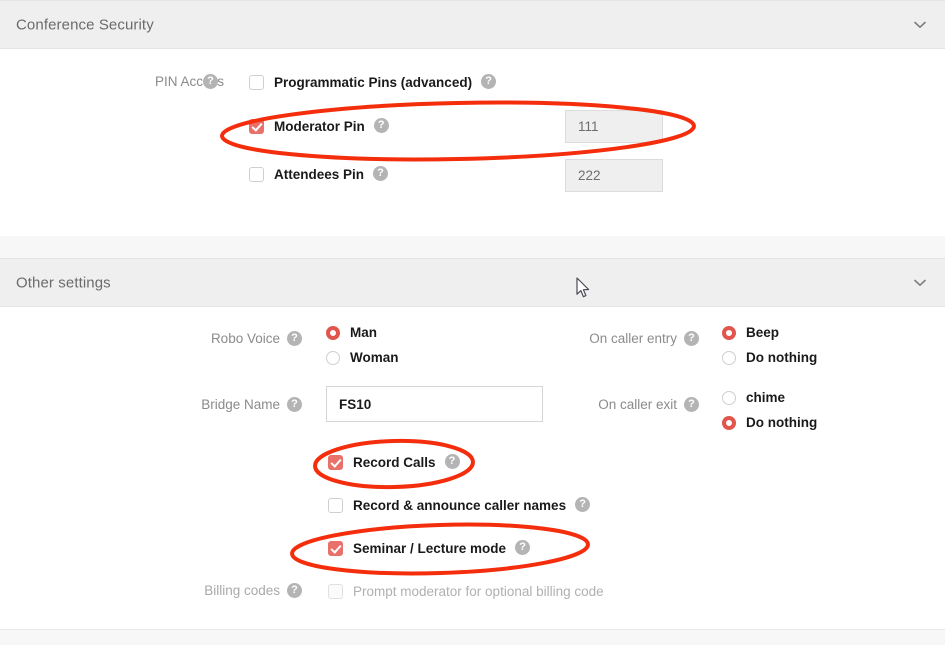  Describe the element at coordinates (614, 175) in the screenshot. I see `attendees-pin-input` at that location.